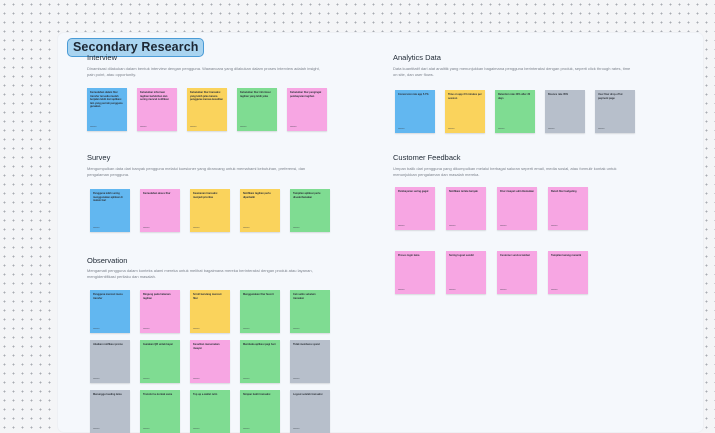 Image resolution: width=715 pixels, height=433 pixels. What do you see at coordinates (307, 195) in the screenshot?
I see `sticky-note-text: Tampilan aplikasi perlu disederhanakan` at bounding box center [307, 195].